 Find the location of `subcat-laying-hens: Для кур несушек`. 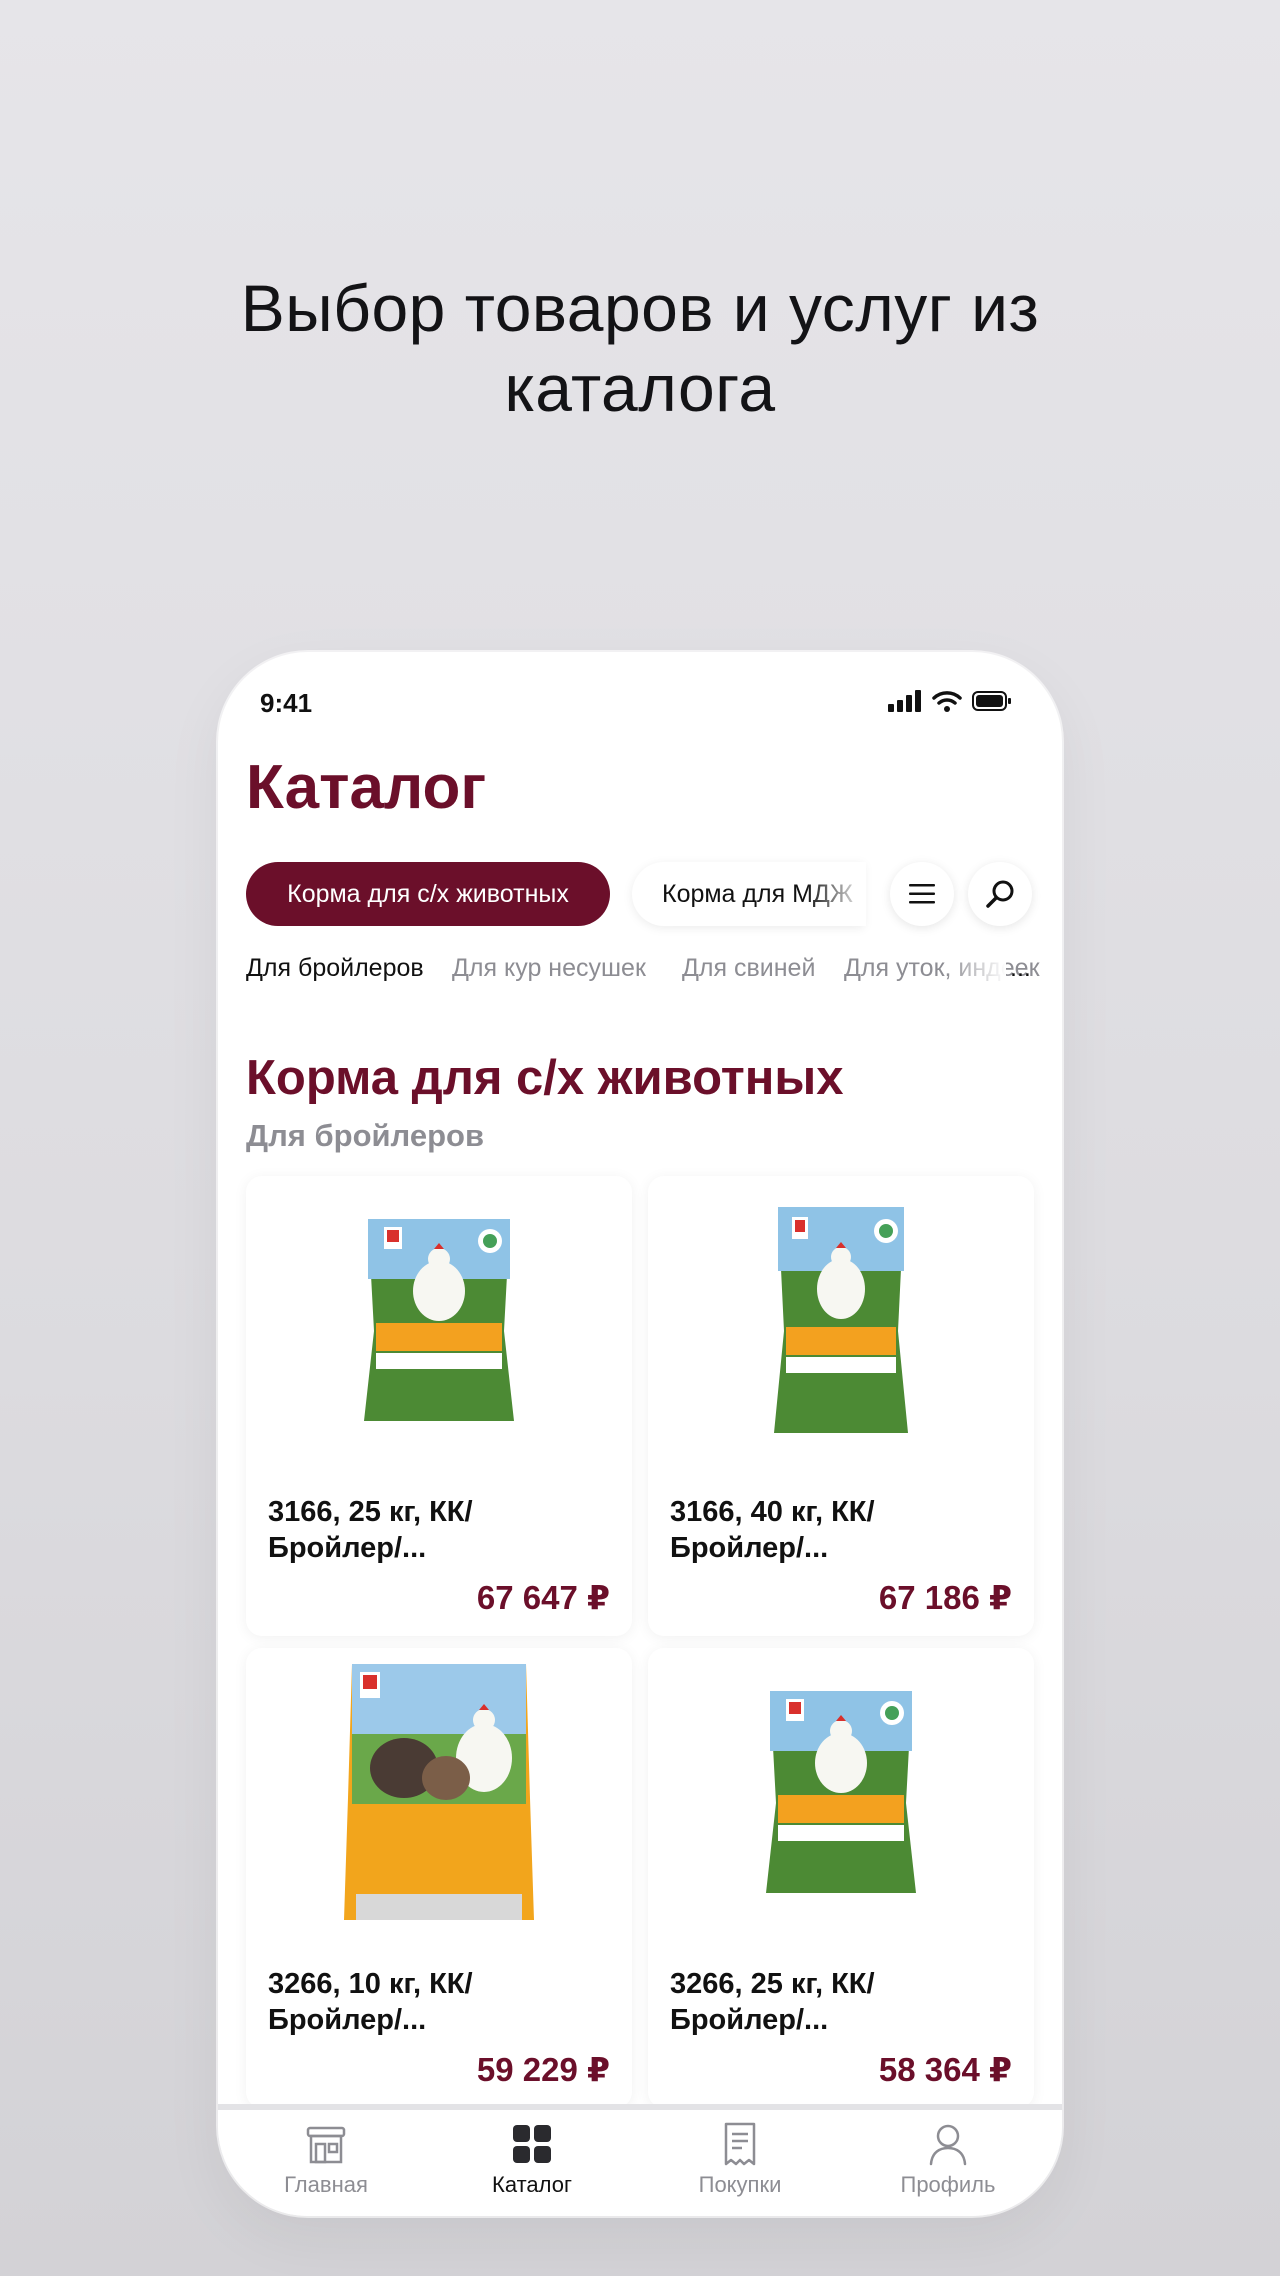

subcat-laying-hens: Для кур несушек is located at coordinates (549, 968).